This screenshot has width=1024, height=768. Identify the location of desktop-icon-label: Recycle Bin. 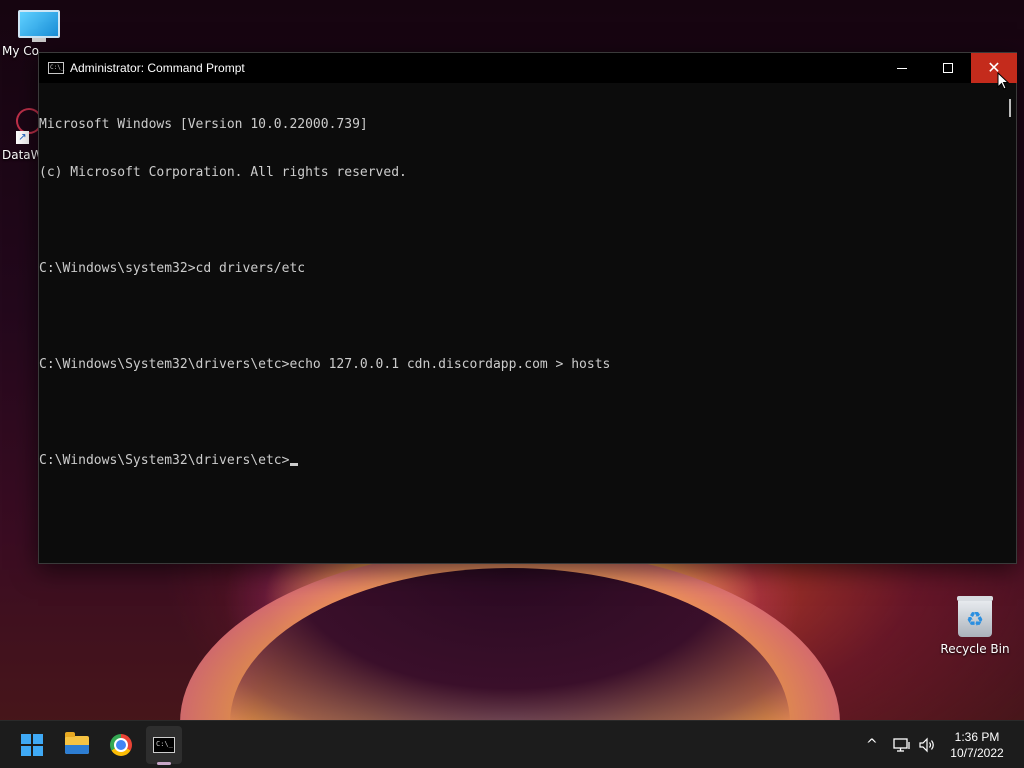
(975, 649).